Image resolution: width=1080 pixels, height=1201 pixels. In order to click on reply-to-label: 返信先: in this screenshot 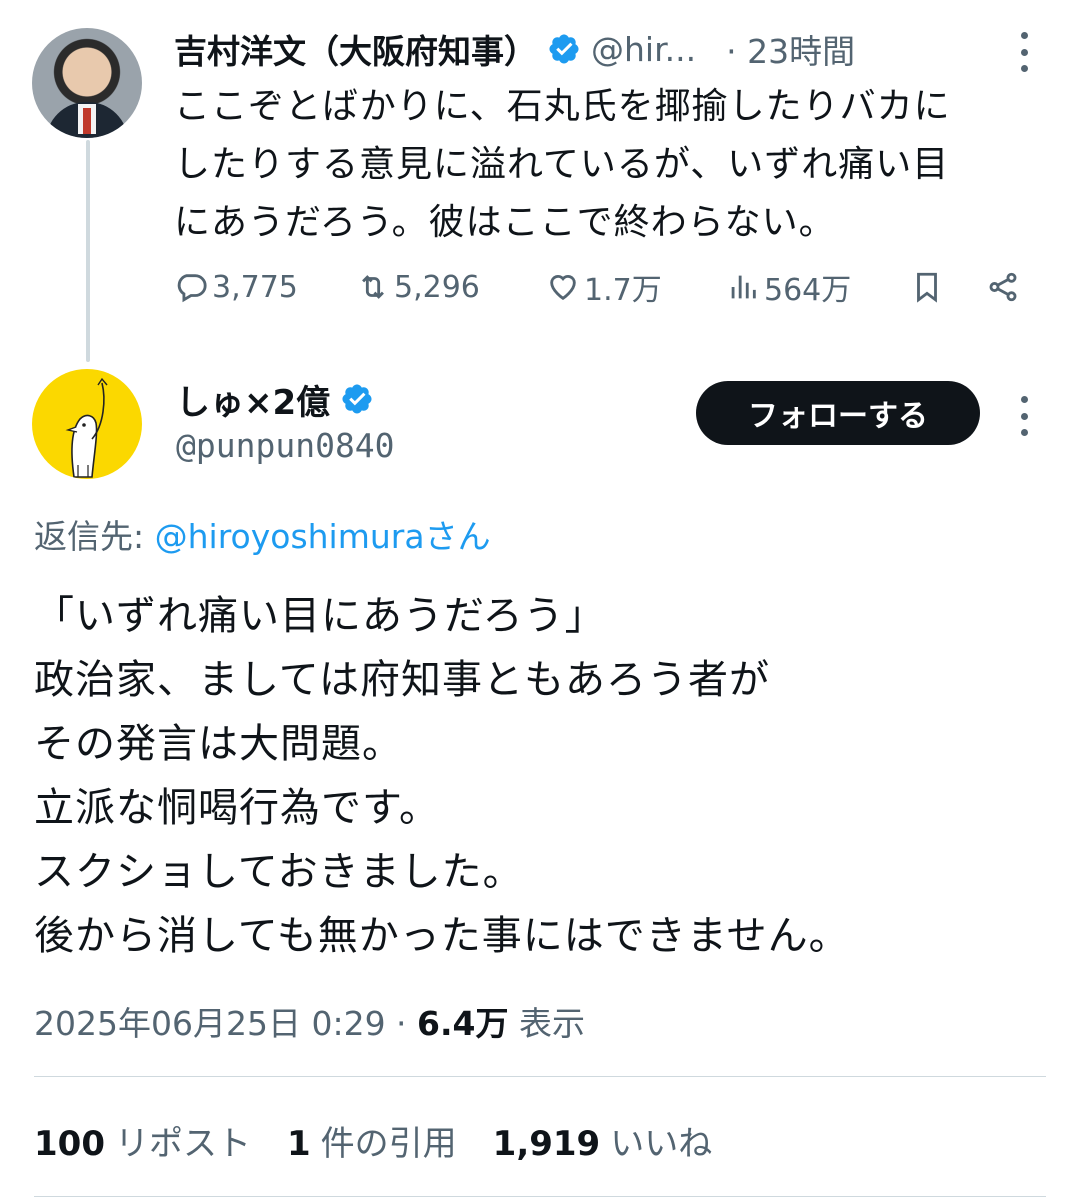, I will do `click(94, 536)`.